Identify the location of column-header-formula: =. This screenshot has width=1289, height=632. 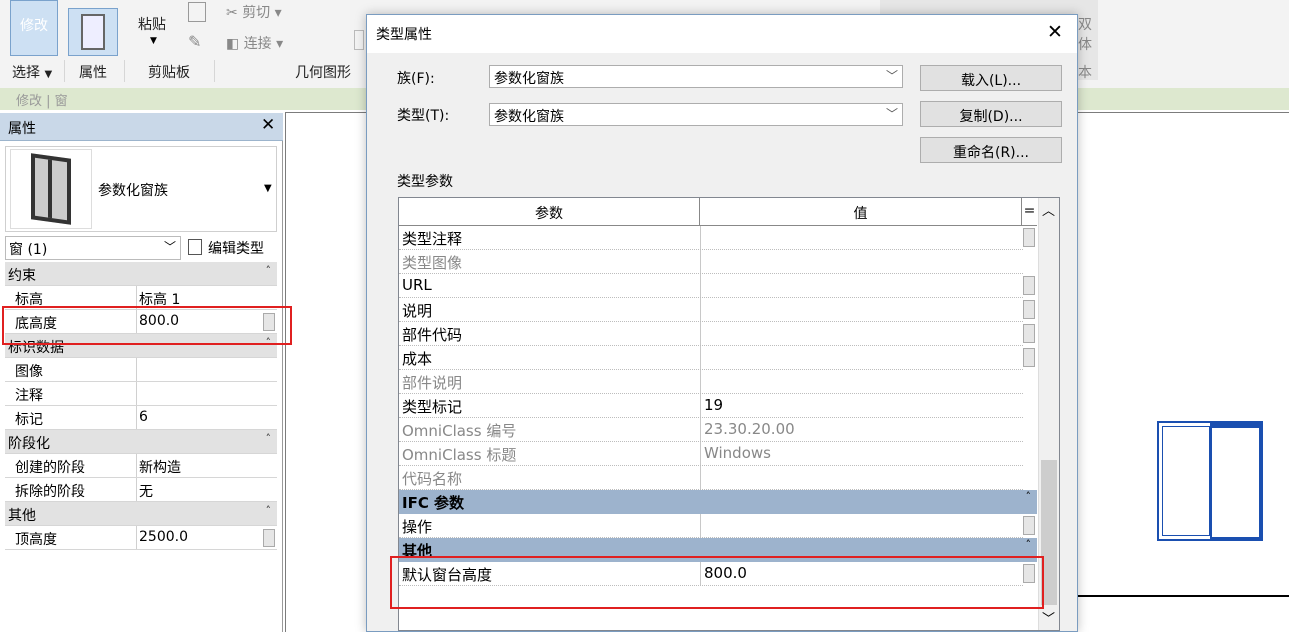
(1029, 212).